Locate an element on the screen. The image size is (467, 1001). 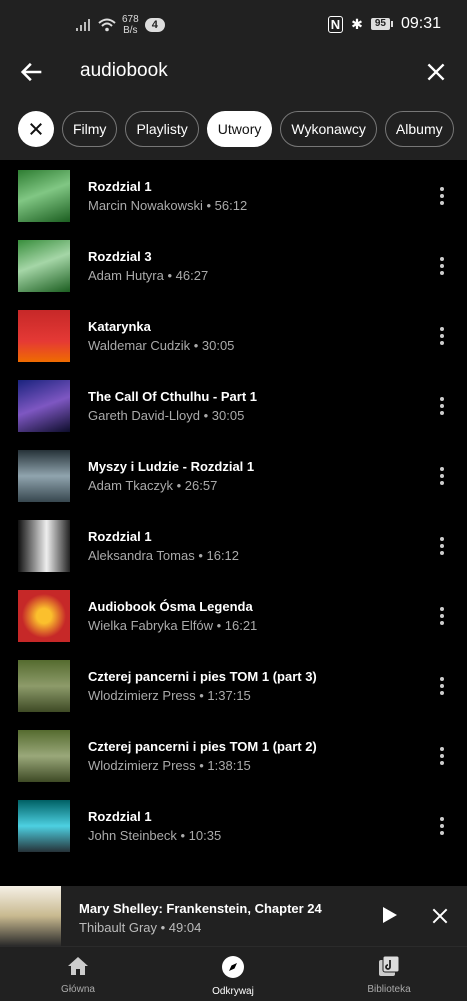
clock: 09:31 is located at coordinates (420, 23).